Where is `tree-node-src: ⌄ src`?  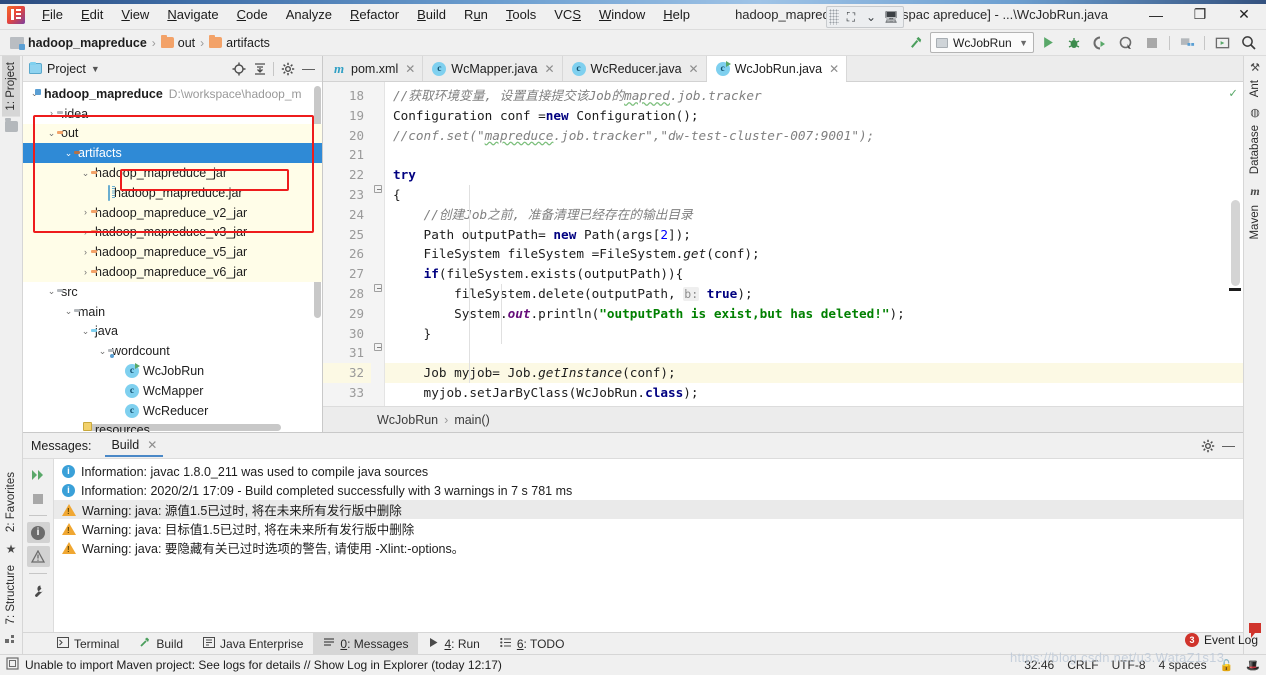
tree-node-src: ⌄ src is located at coordinates (172, 292).